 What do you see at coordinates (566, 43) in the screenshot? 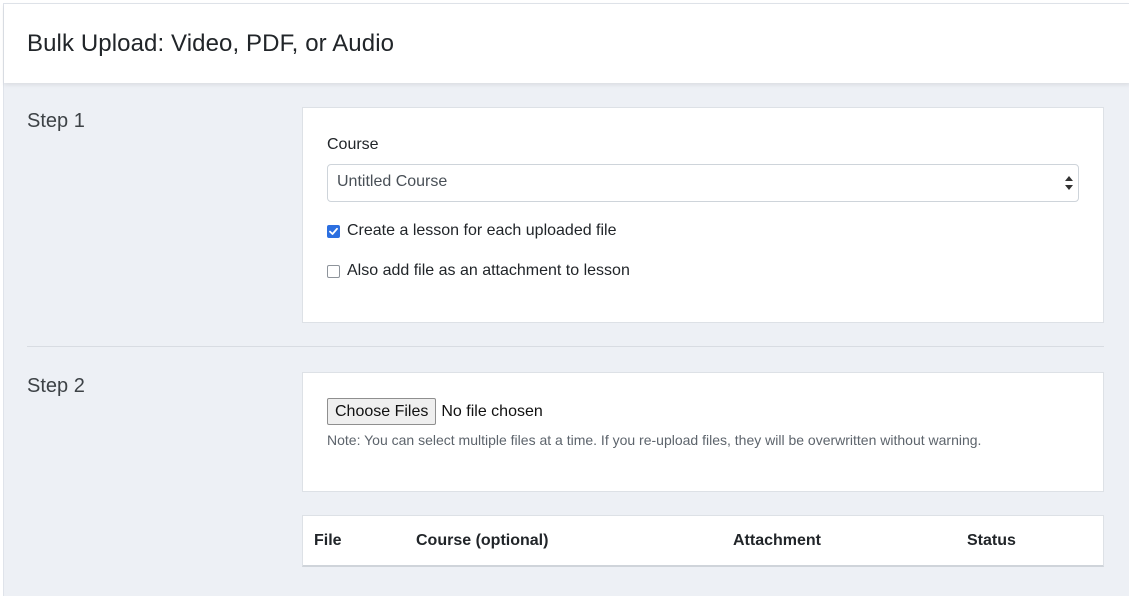
I see `page-header: Bulk Upload: Video, PDF, or Audio` at bounding box center [566, 43].